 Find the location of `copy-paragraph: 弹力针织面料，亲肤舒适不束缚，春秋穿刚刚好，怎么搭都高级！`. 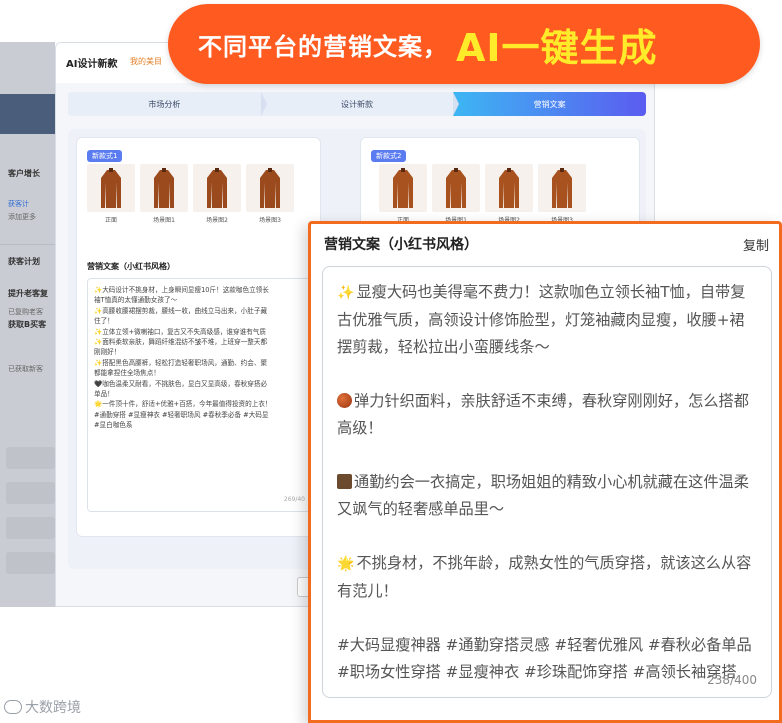

copy-paragraph: 弹力针织面料，亲肤舒适不束缚，春秋穿刚刚好，怎么搭都高级！ is located at coordinates (547, 415).